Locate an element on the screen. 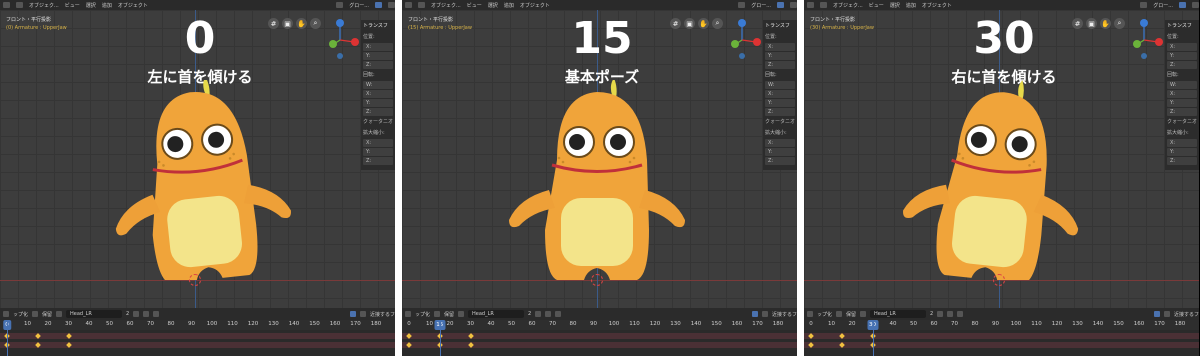 The height and width of the screenshot is (356, 1200). location-z-field: Z: is located at coordinates (1182, 65).